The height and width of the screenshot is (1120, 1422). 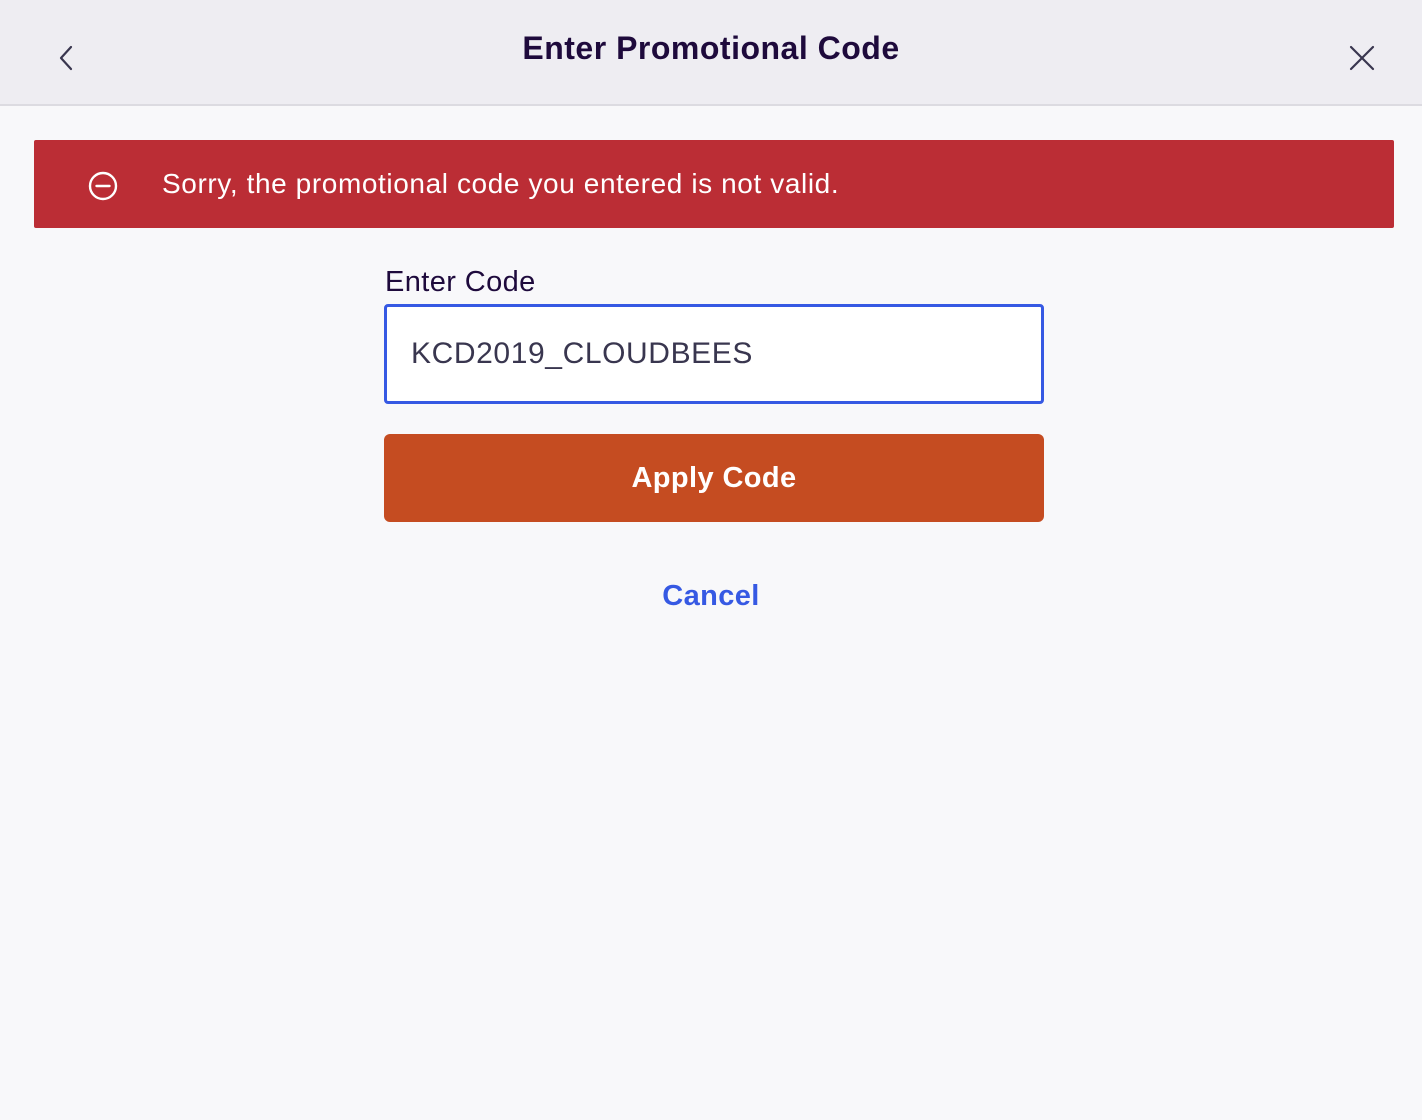 What do you see at coordinates (714, 354) in the screenshot?
I see `promo-code-input` at bounding box center [714, 354].